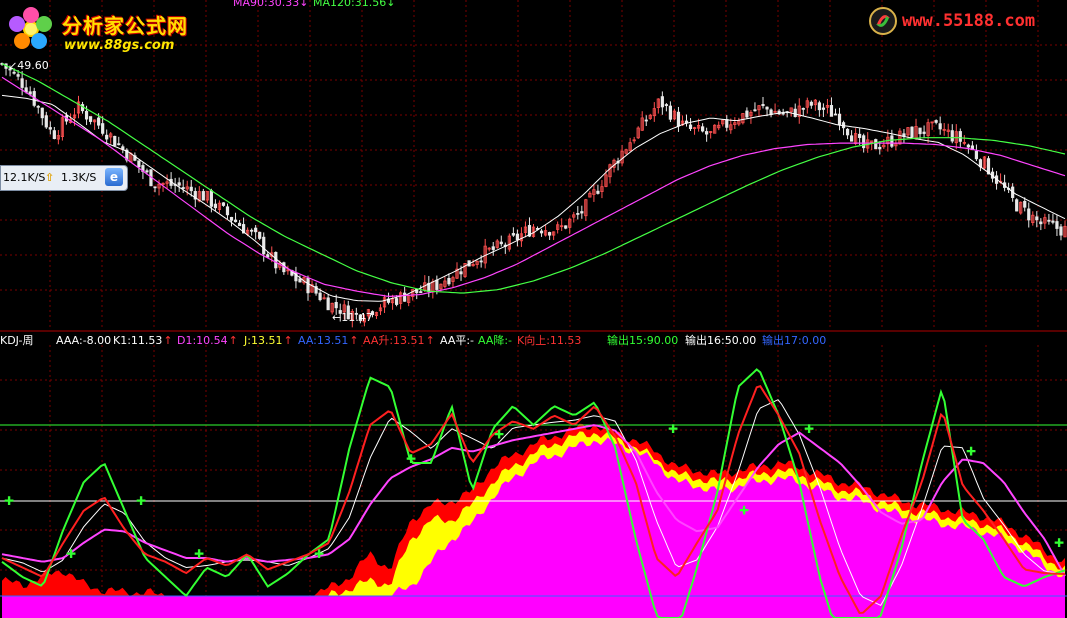 The height and width of the screenshot is (618, 1067). I want to click on network-speed-widget: 12.1K/S ⇧ 1.3K/S e, so click(64, 178).